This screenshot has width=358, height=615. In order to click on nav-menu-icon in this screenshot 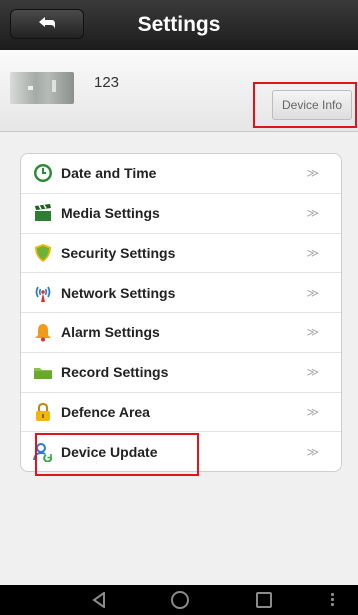, I will do `click(333, 600)`.